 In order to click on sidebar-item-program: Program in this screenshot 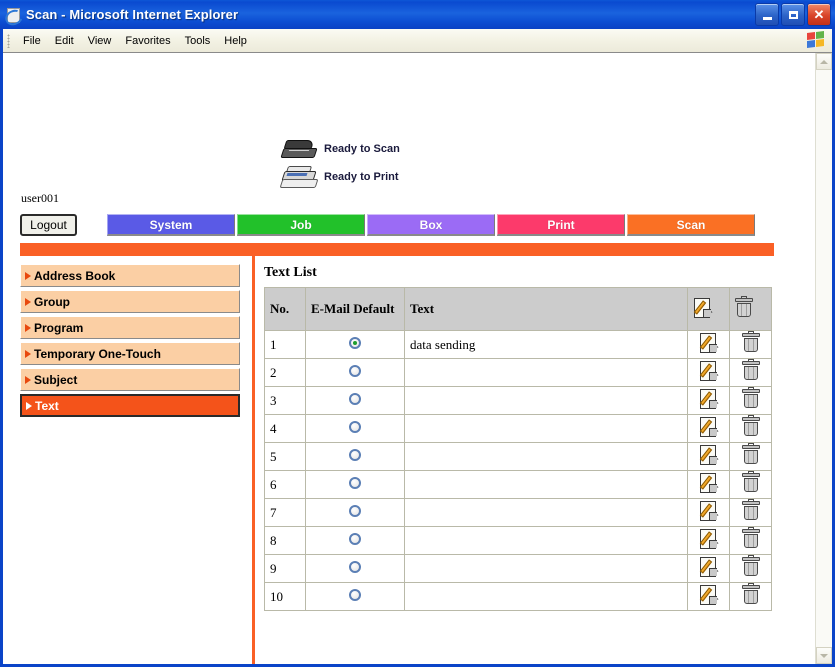, I will do `click(130, 327)`.